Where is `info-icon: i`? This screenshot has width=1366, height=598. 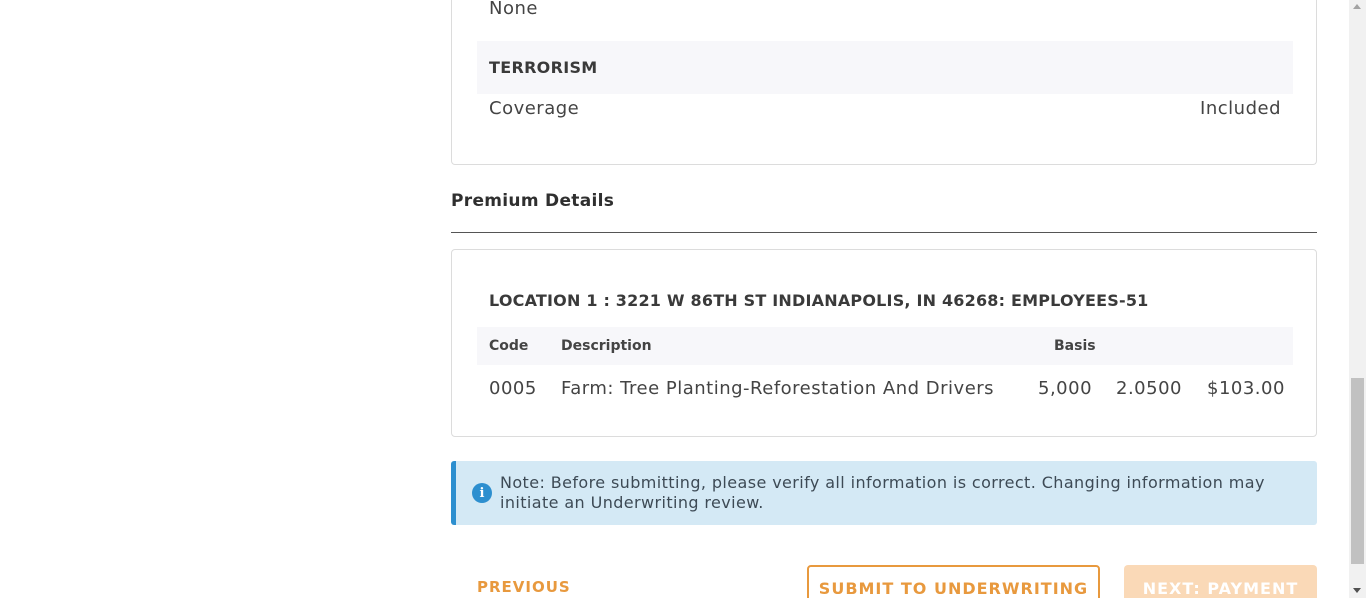 info-icon: i is located at coordinates (482, 493).